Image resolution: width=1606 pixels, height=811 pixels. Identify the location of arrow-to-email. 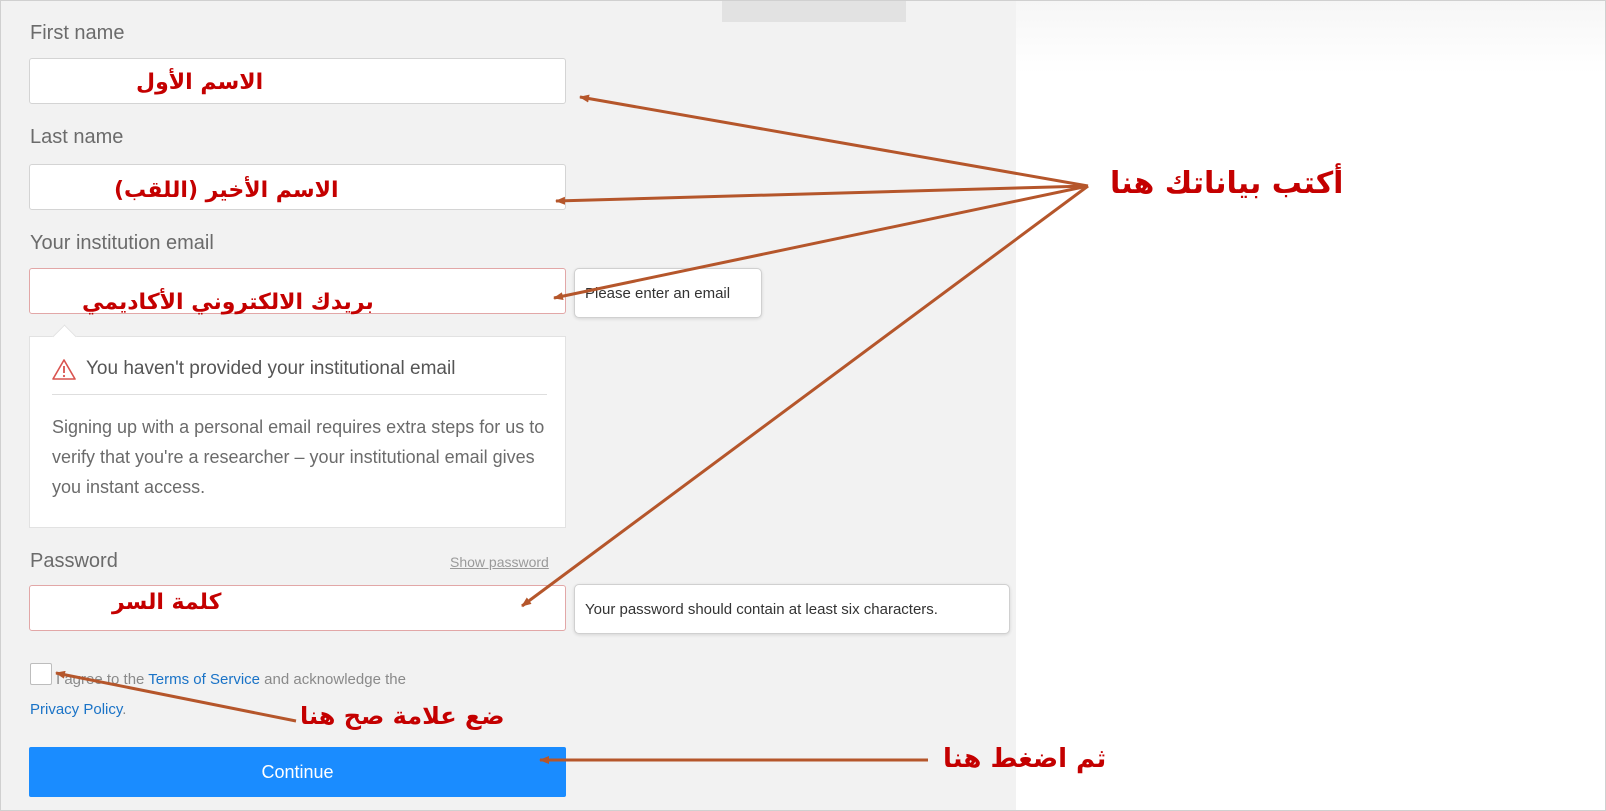
(821, 242).